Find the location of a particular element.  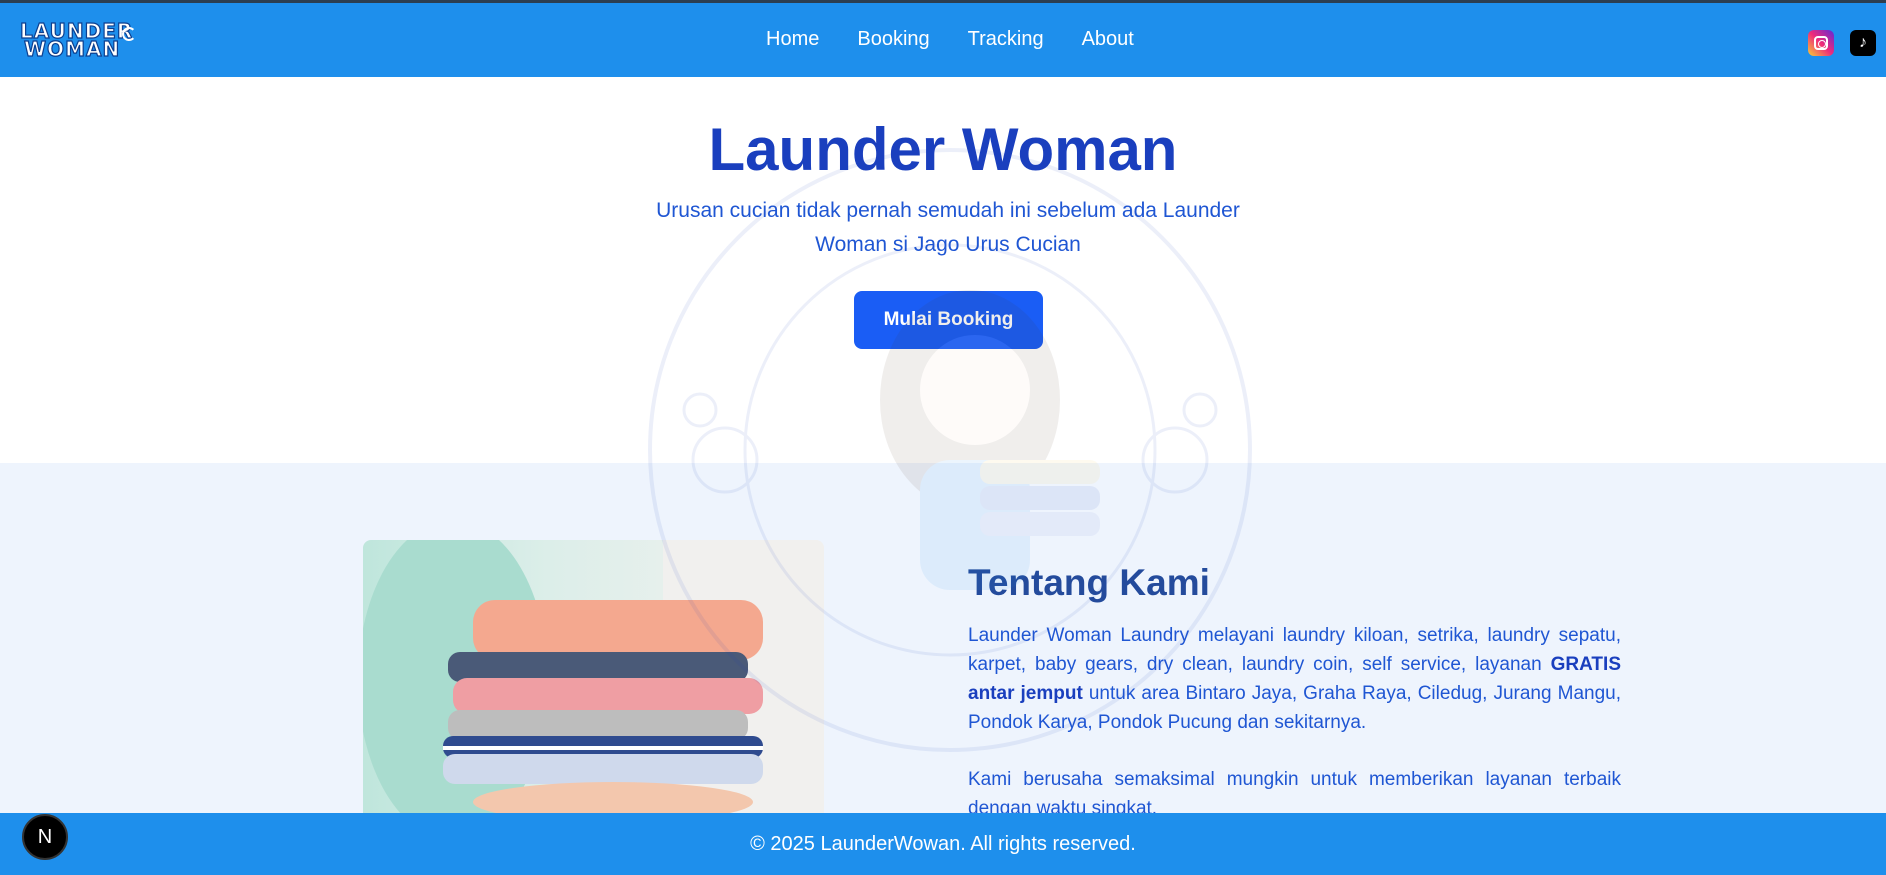

nextjs-dev-badge: N is located at coordinates (45, 837).